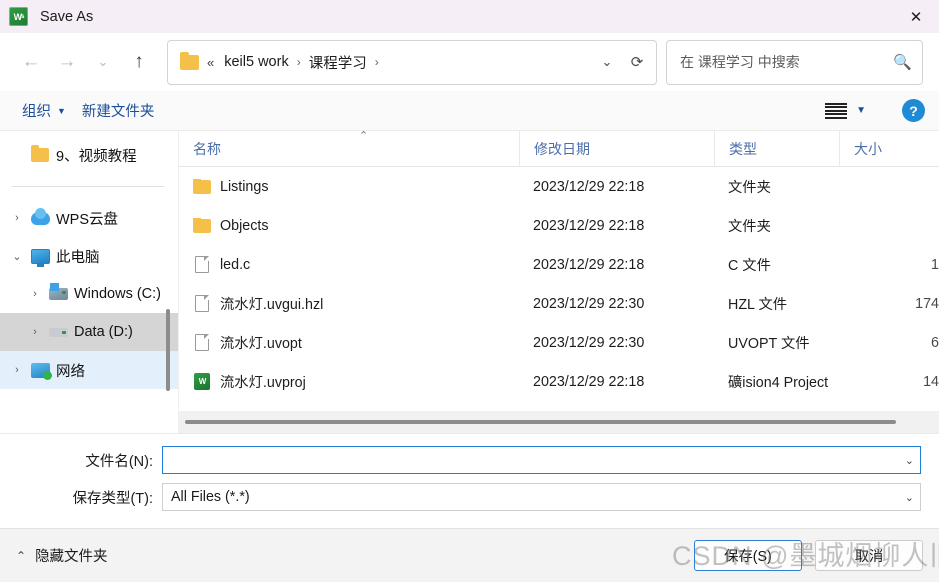 The width and height of the screenshot is (939, 582). I want to click on table-row: 流水灯.uvopt 2023/12/29 22:30 UVOPT 文件 6, so click(559, 342).